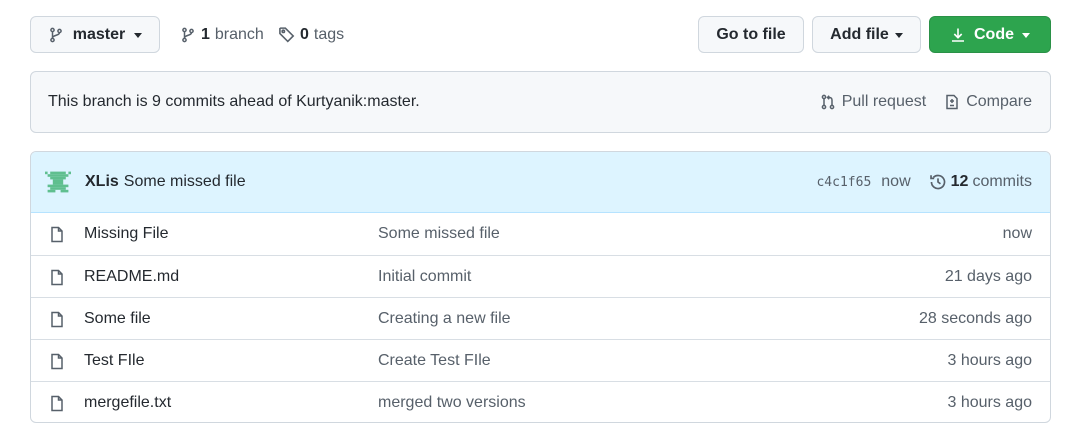 Image resolution: width=1080 pixels, height=446 pixels. I want to click on commit-time: now, so click(896, 181).